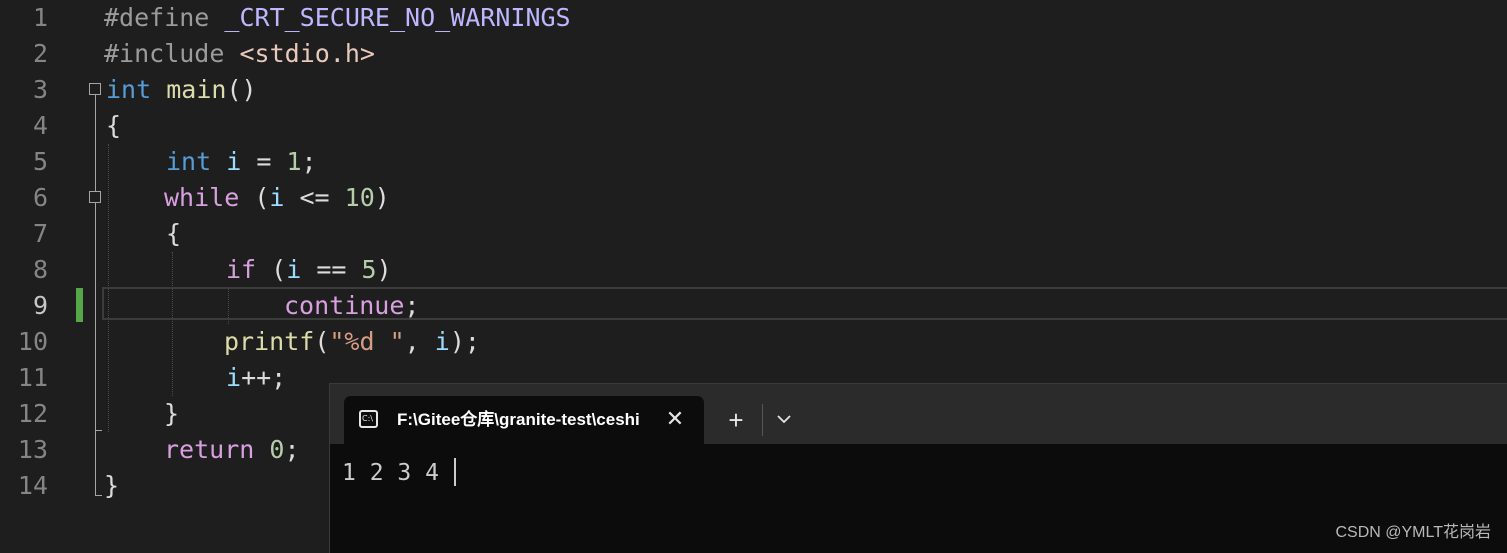  I want to click on code-line: 3 int main(), so click(753, 90).